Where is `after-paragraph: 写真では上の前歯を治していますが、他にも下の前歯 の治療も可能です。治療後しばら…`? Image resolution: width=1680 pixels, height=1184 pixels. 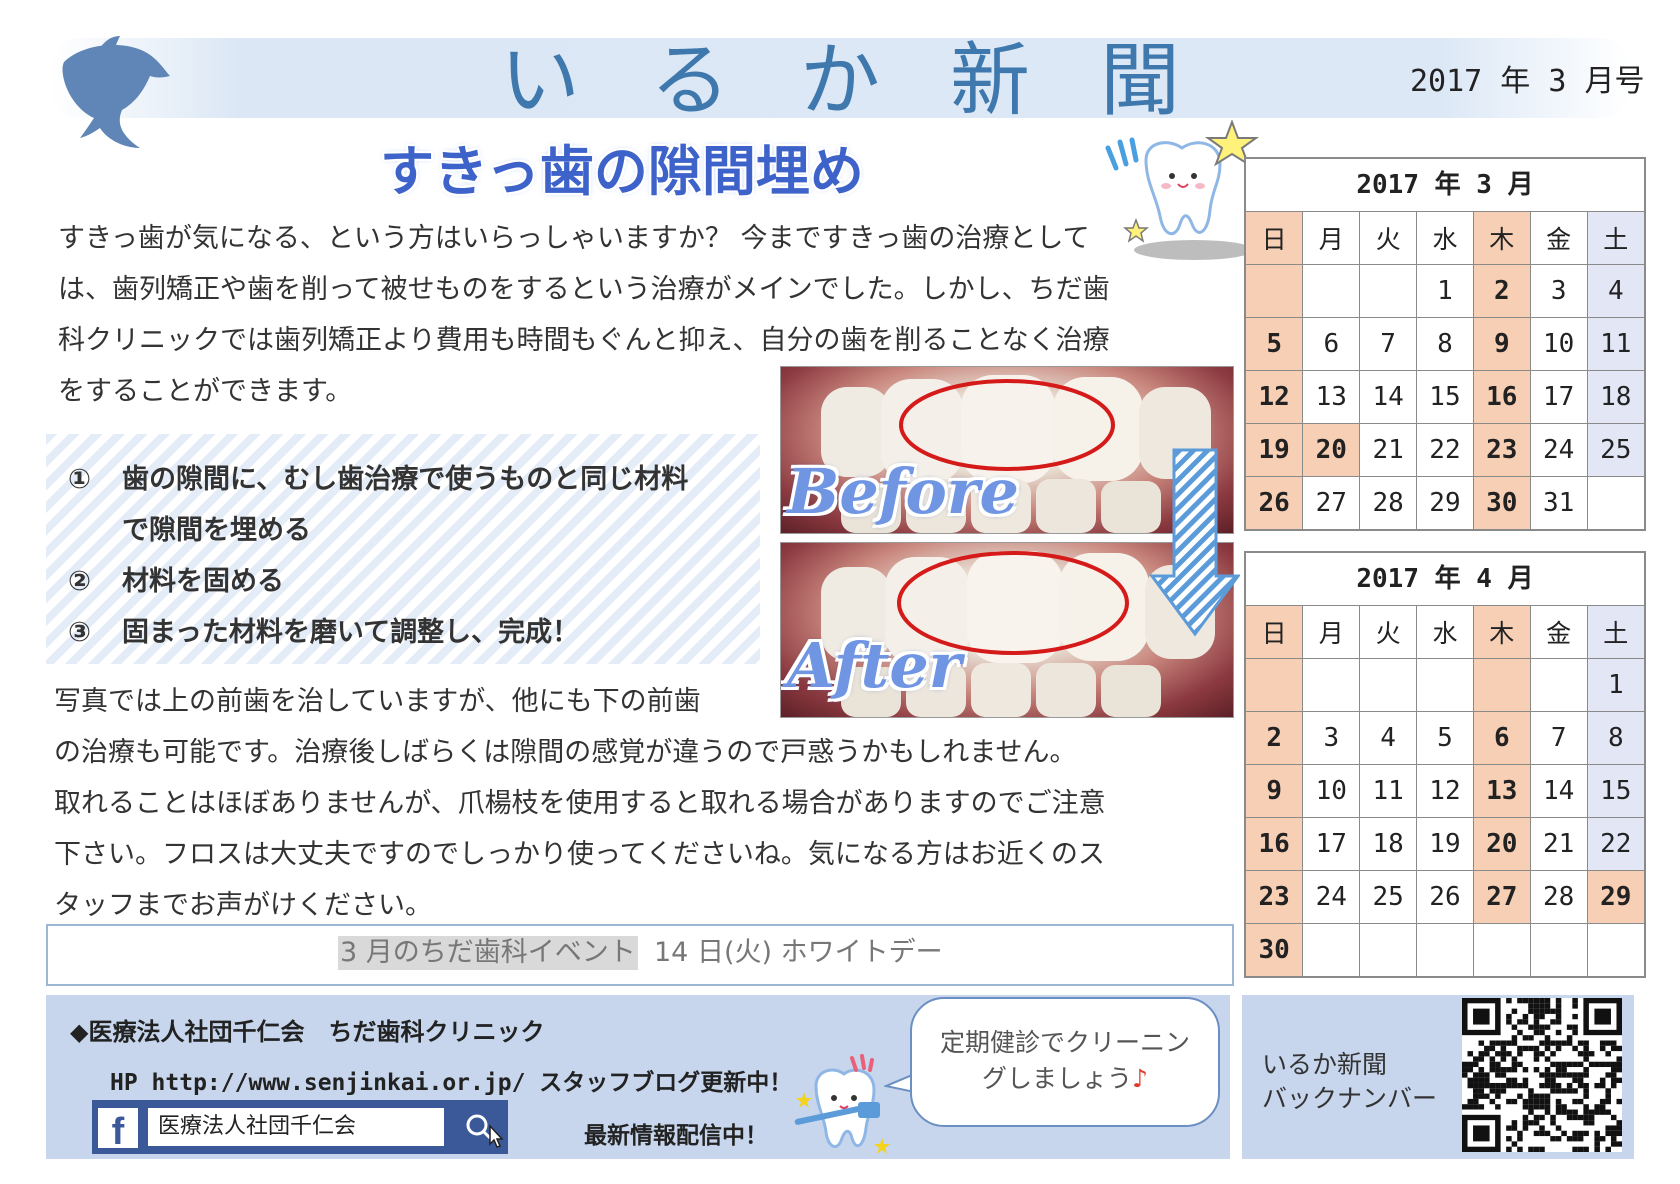
after-paragraph: 写真では上の前歯を治していますが、他にも下の前歯 の治療も可能です。治療後しばら… is located at coordinates (639, 803).